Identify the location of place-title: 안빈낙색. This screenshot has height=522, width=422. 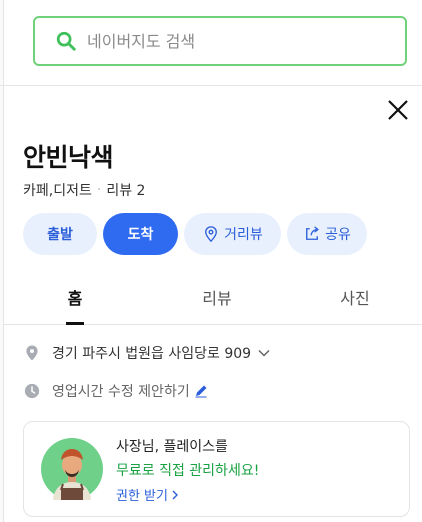
(68, 157).